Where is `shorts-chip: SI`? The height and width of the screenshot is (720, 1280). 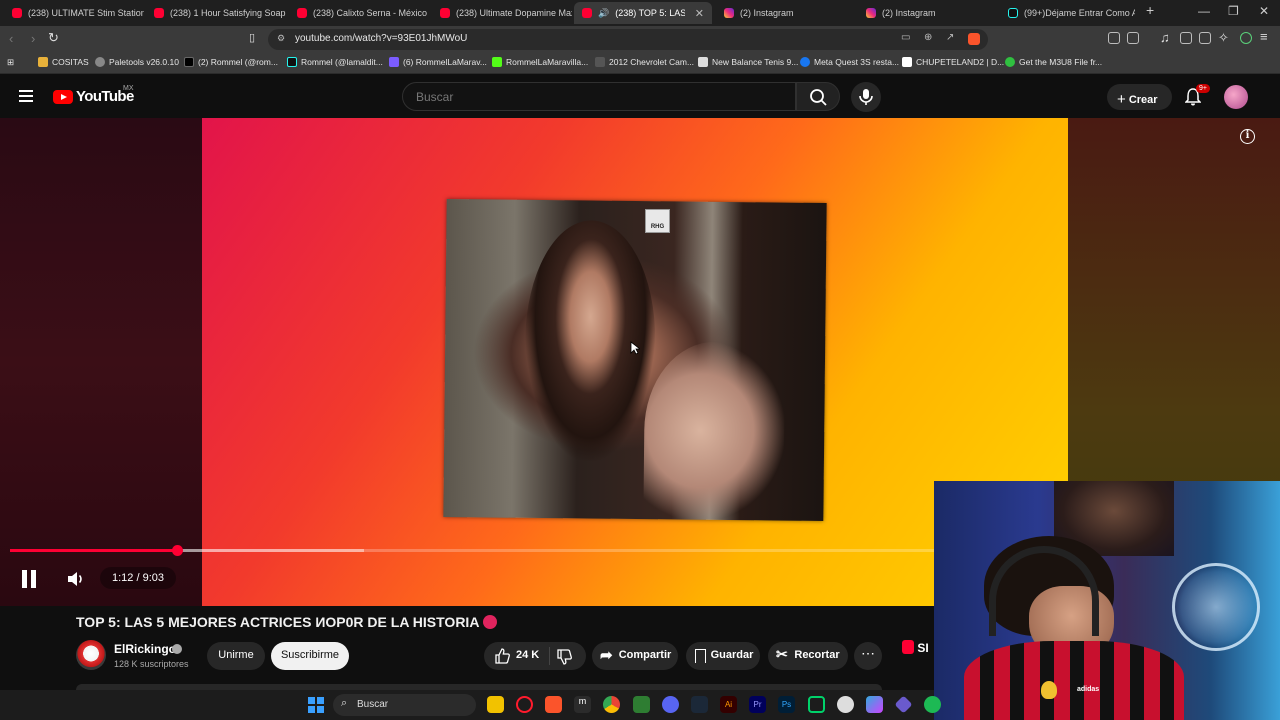 shorts-chip: SI is located at coordinates (917, 647).